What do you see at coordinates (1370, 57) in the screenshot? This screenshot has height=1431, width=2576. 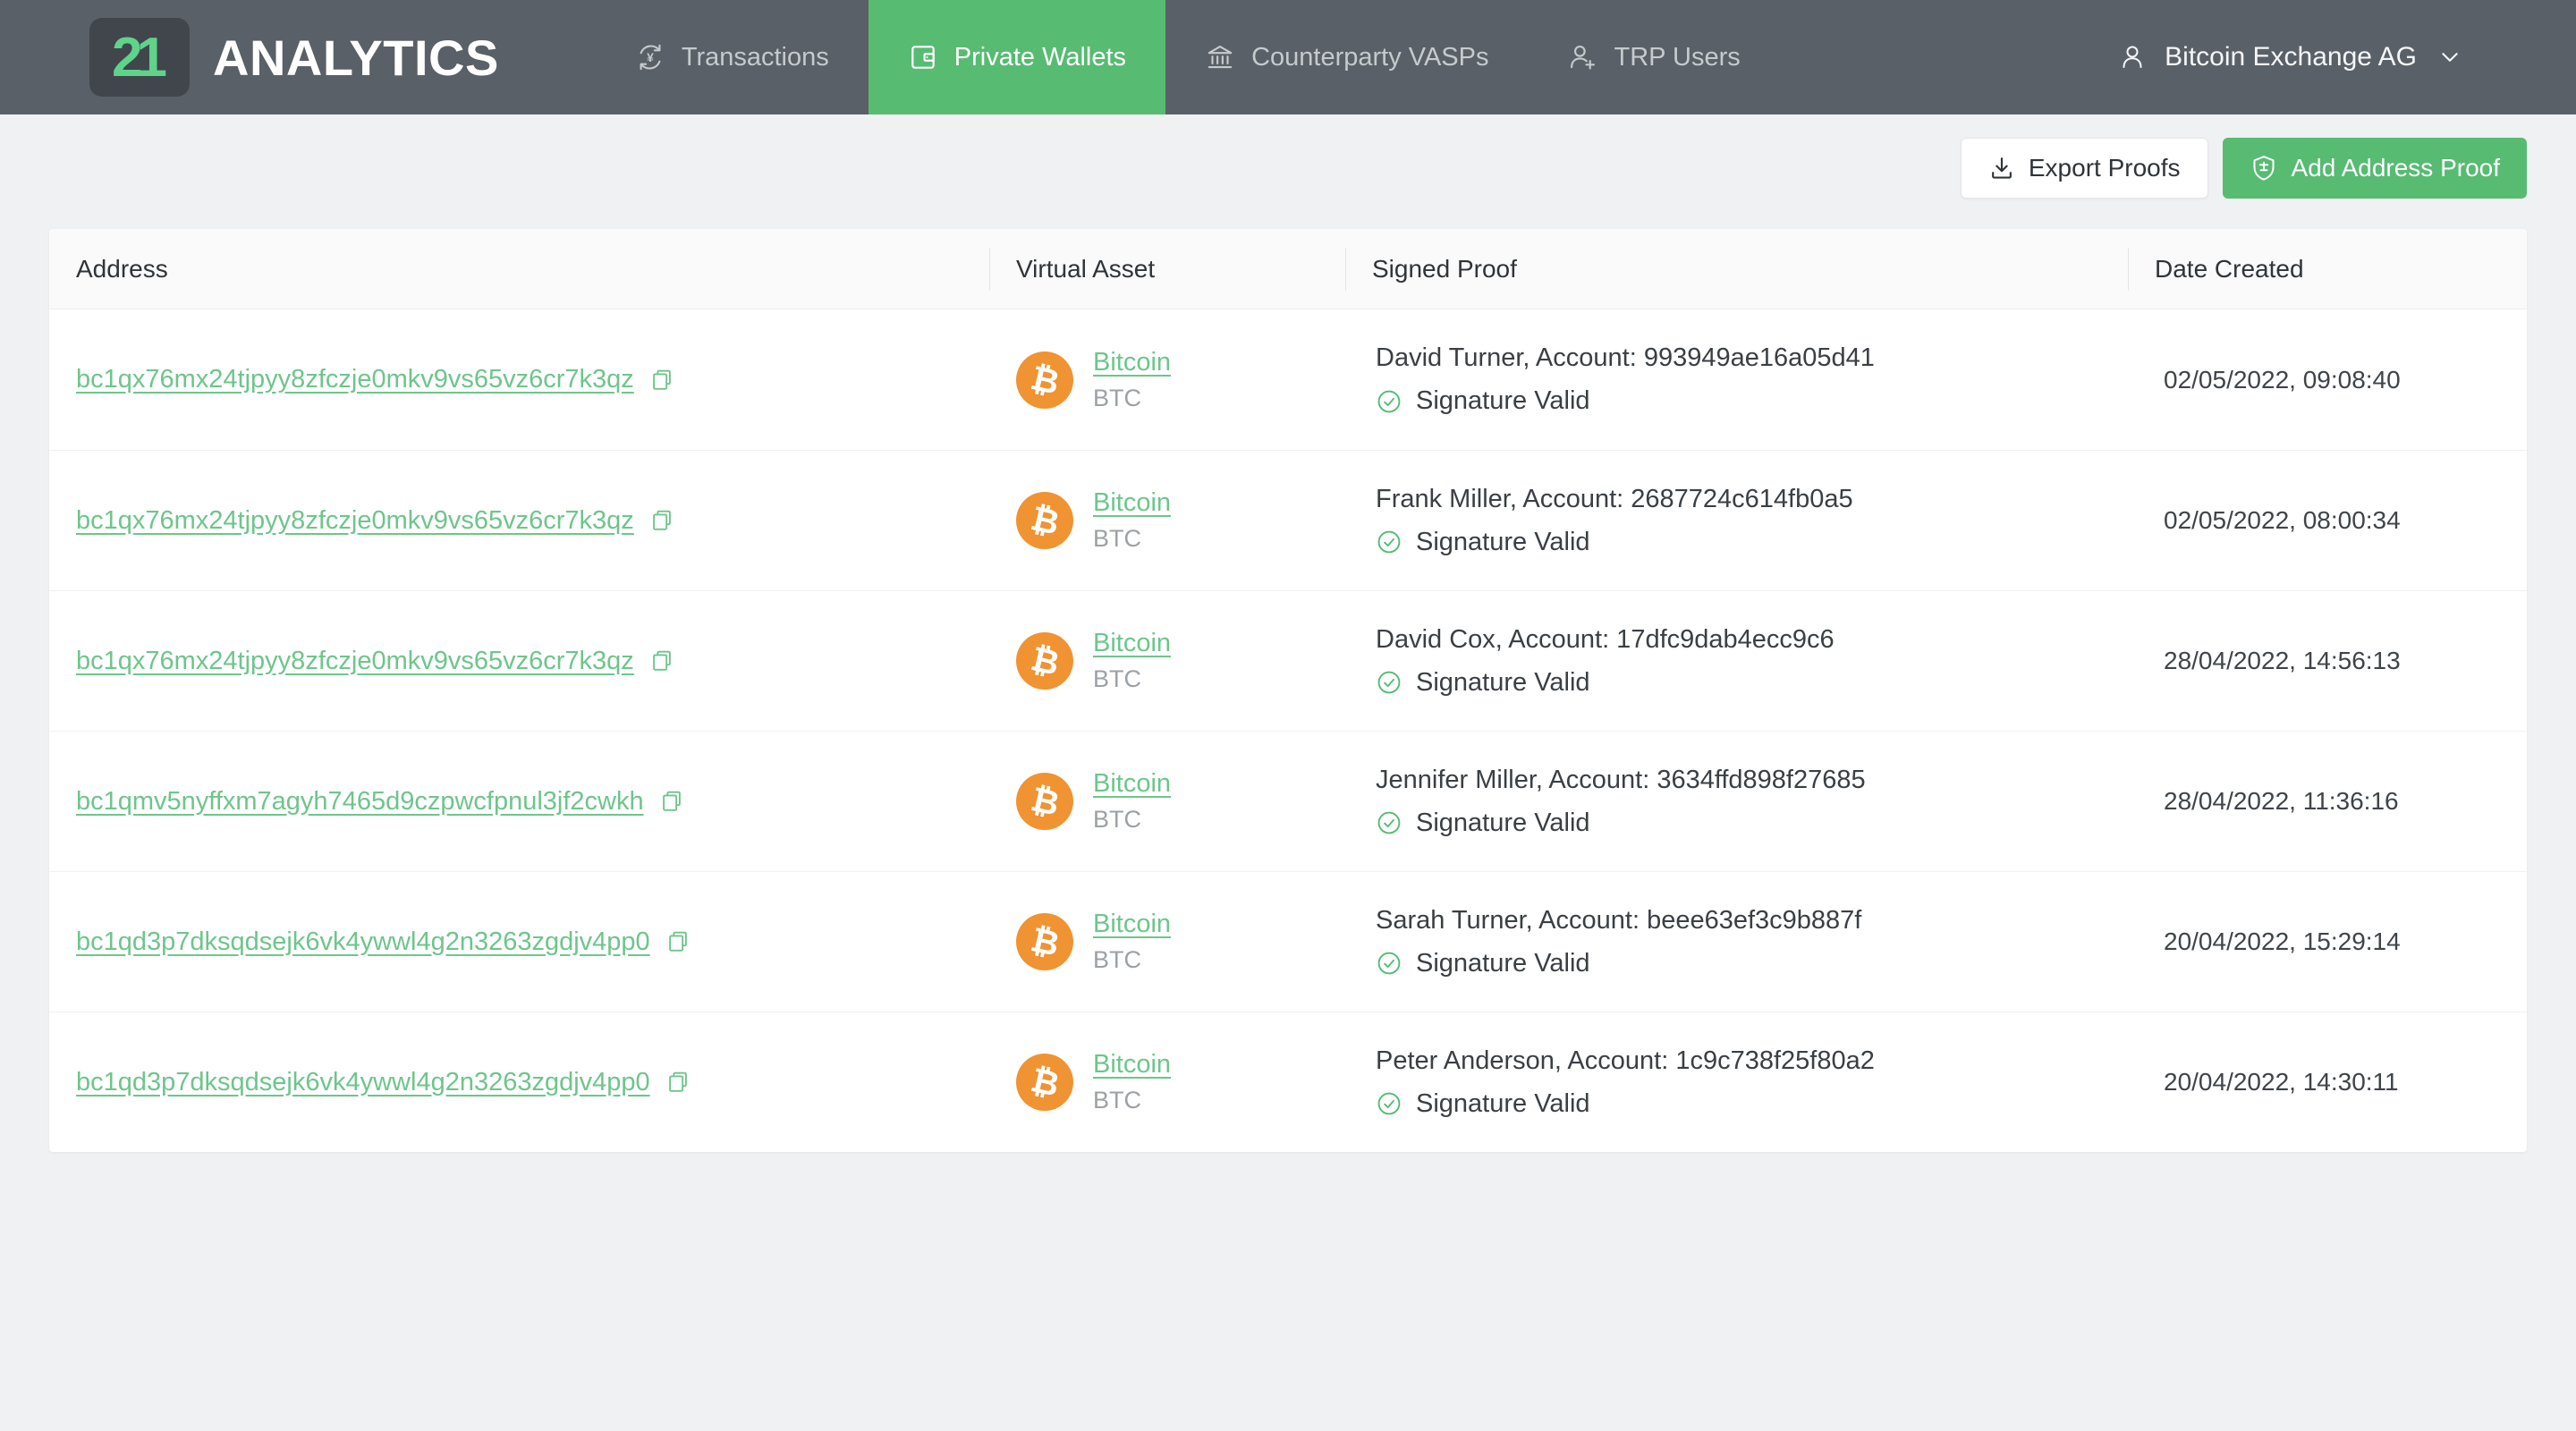 I see `tab-label: Counterparty VASPs` at bounding box center [1370, 57].